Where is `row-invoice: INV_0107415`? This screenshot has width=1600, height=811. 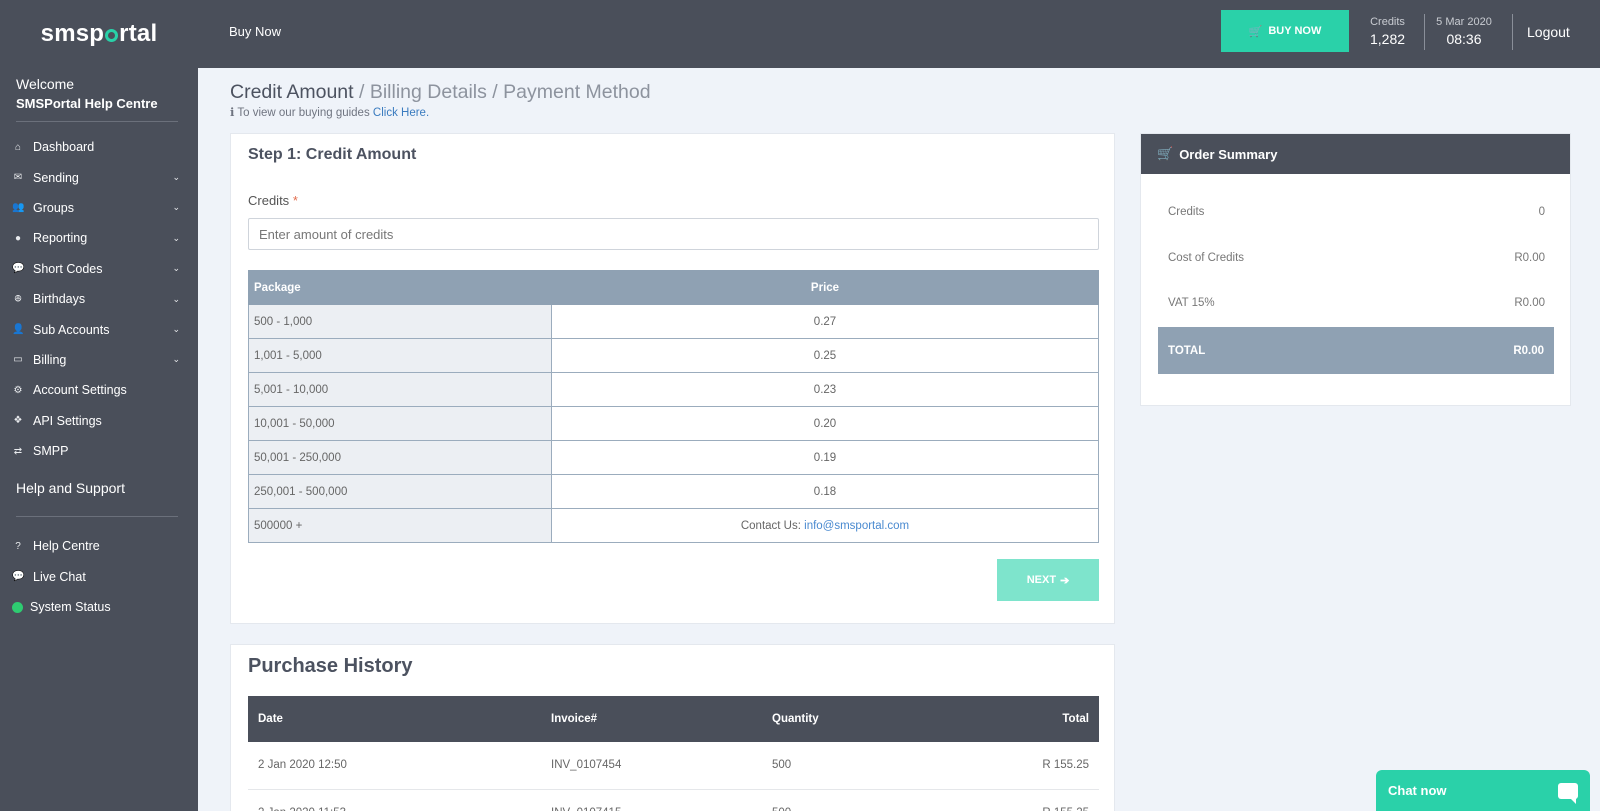
row-invoice: INV_0107415 is located at coordinates (651, 800).